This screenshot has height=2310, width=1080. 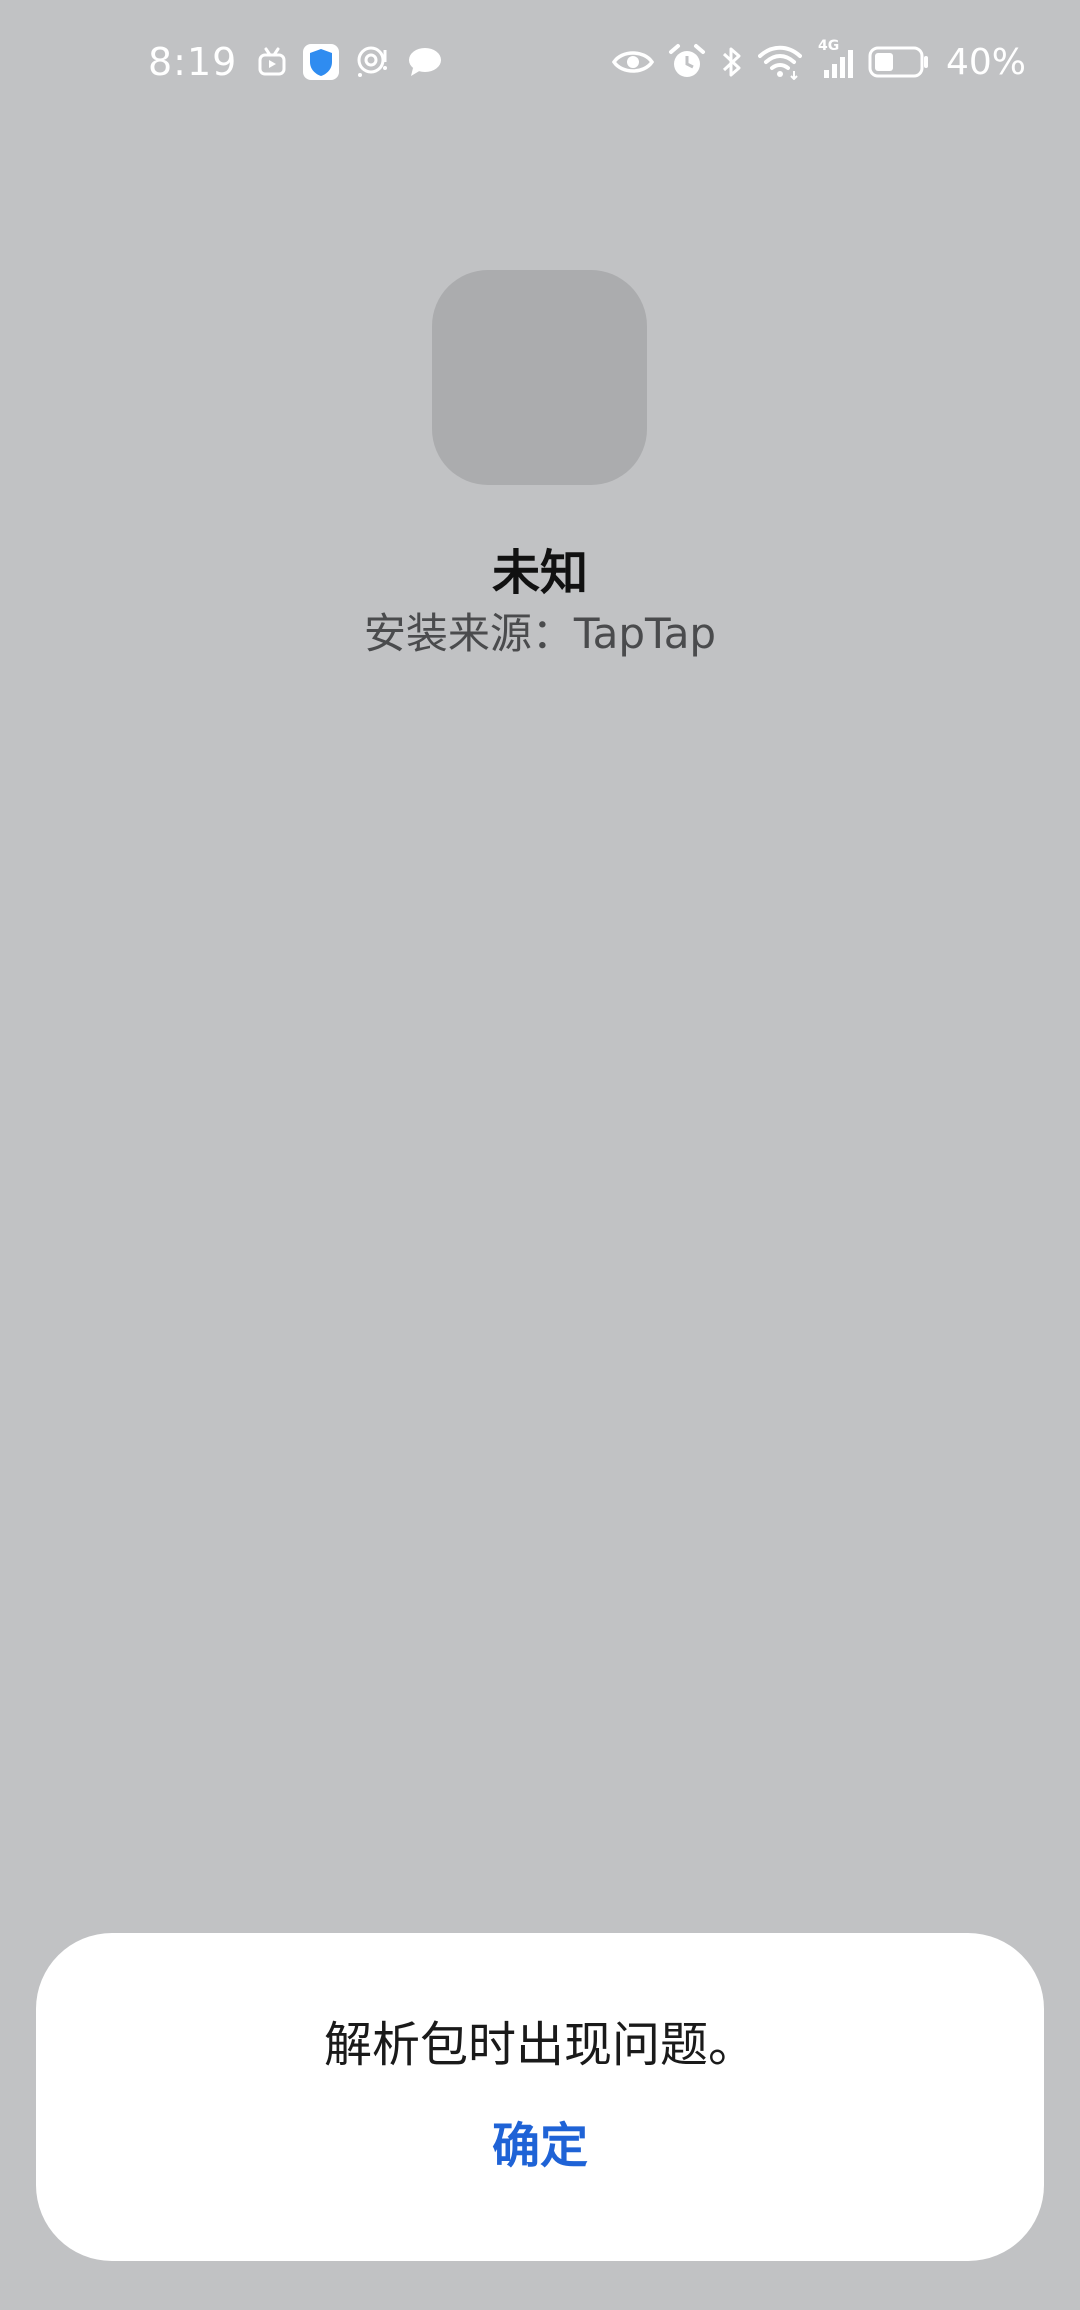 What do you see at coordinates (828, 46) in the screenshot?
I see `network-type-label: 4G` at bounding box center [828, 46].